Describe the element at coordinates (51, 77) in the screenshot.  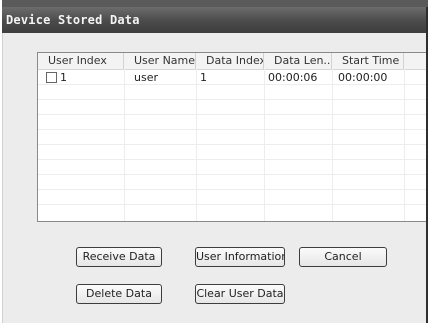
I see `row-checkbox` at that location.